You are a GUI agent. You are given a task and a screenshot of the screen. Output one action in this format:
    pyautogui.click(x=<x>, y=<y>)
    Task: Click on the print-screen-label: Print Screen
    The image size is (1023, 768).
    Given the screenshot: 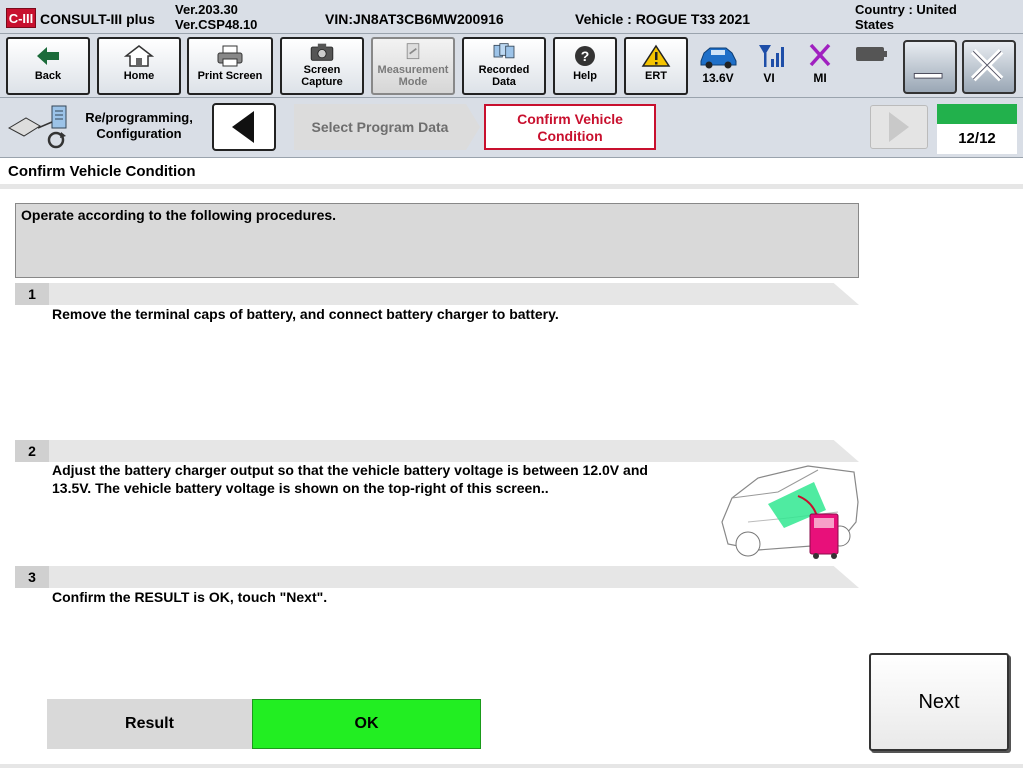 What is the action you would take?
    pyautogui.click(x=230, y=76)
    